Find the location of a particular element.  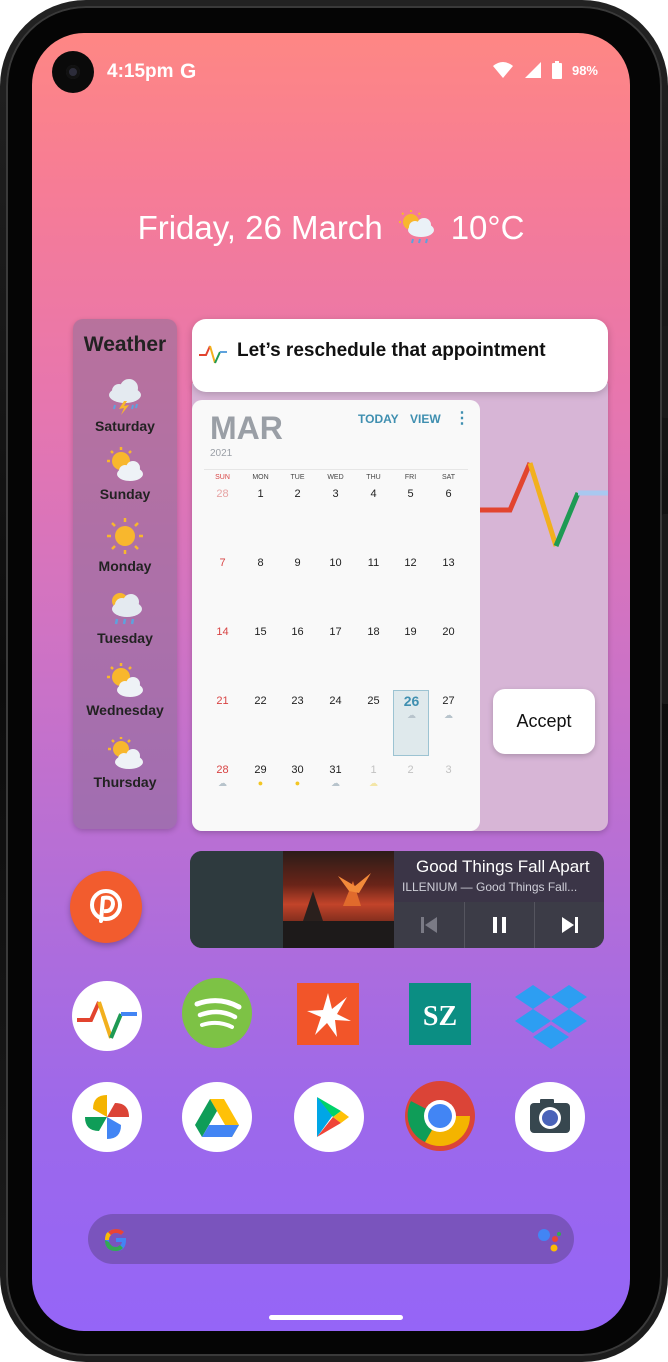

camera-icon is located at coordinates (550, 1117).